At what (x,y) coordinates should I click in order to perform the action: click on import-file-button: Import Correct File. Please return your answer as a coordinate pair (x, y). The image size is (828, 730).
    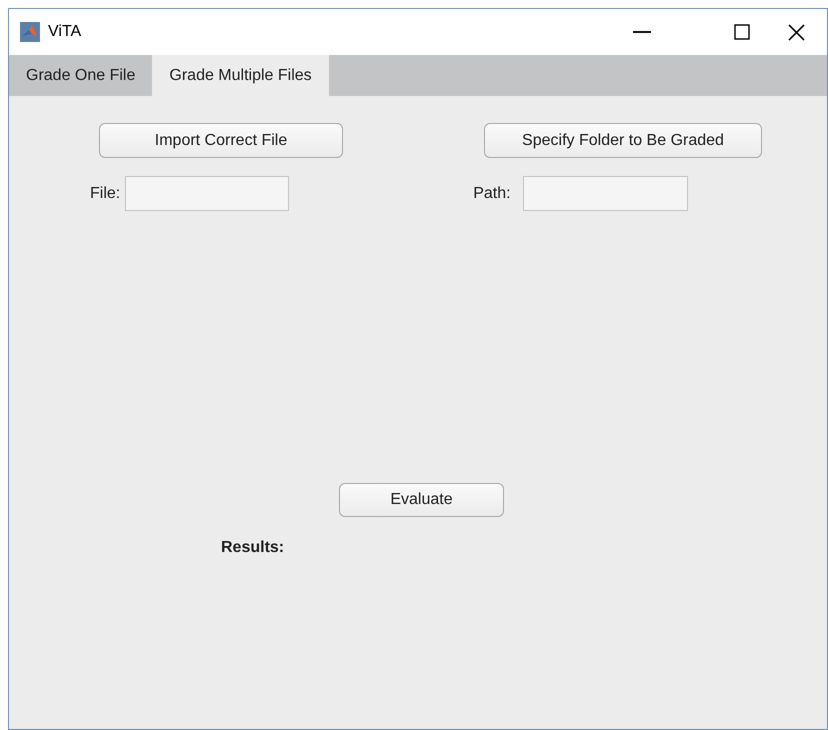
    Looking at the image, I should click on (221, 140).